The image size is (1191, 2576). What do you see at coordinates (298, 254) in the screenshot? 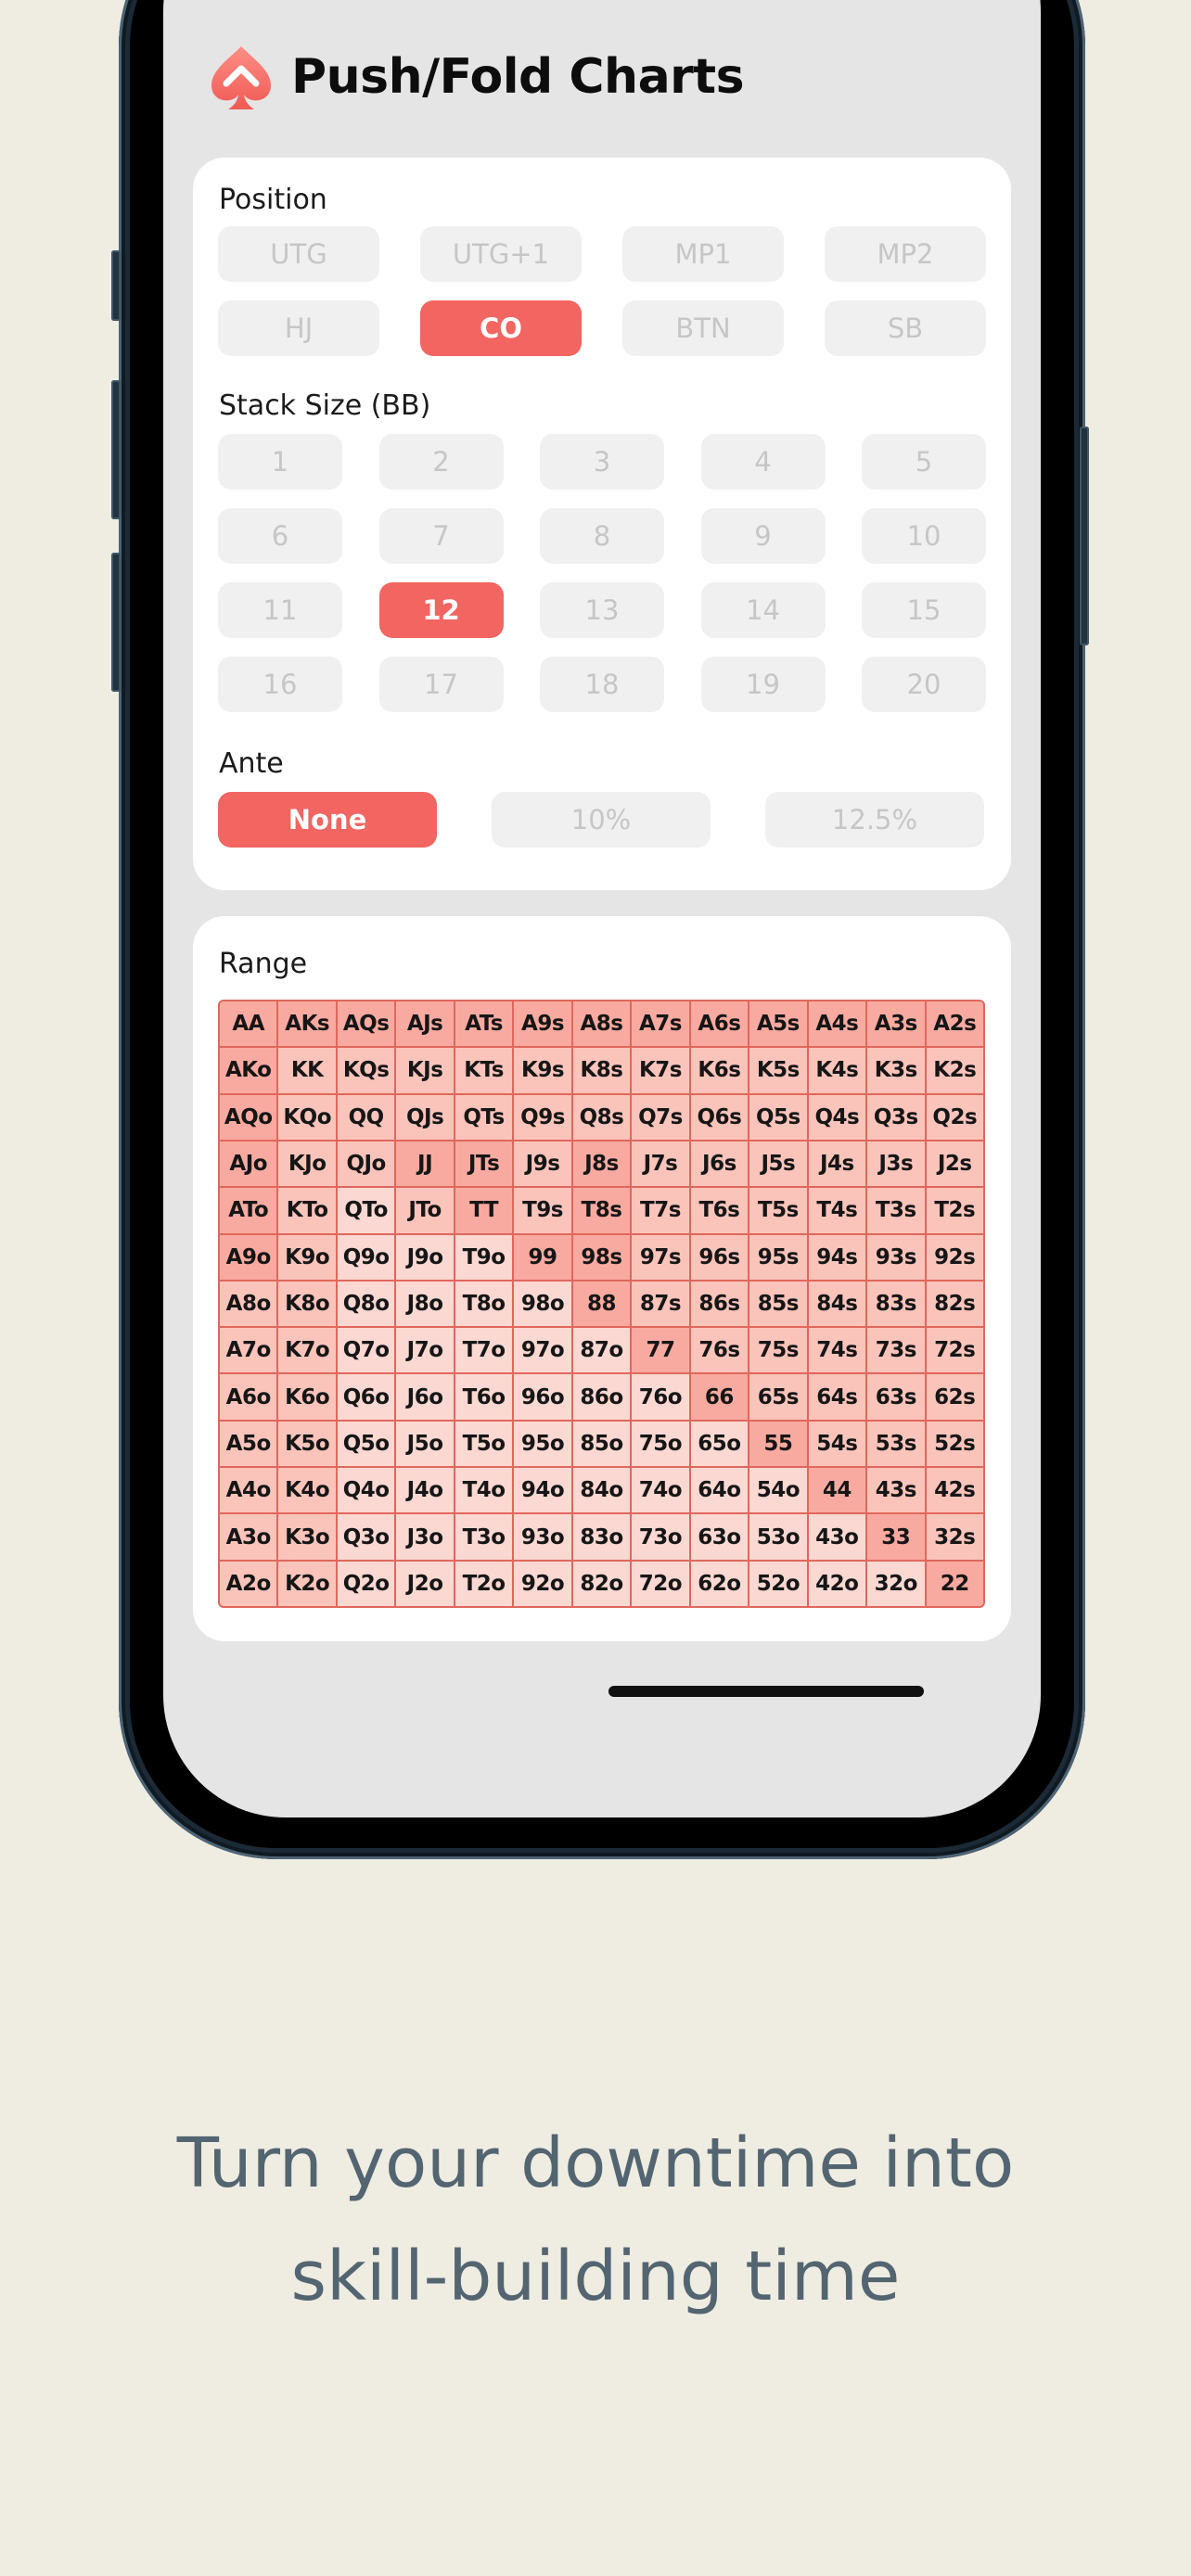
I see `position-option-utg: UTG` at bounding box center [298, 254].